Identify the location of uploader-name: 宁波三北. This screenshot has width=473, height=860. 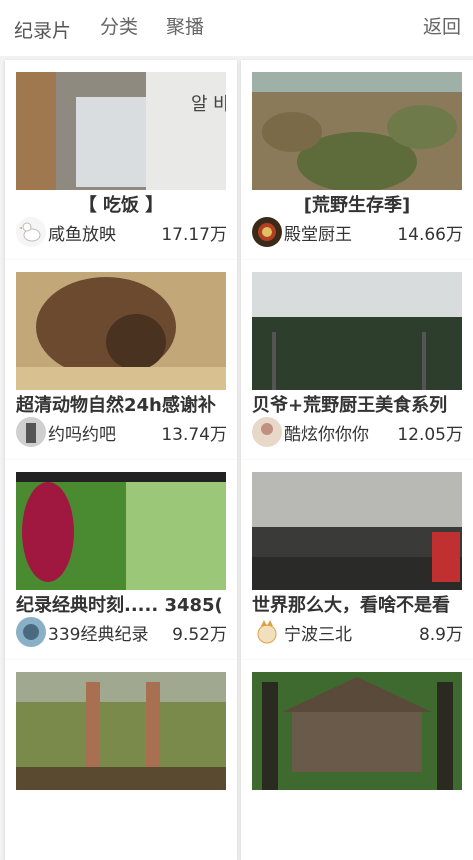
(318, 632).